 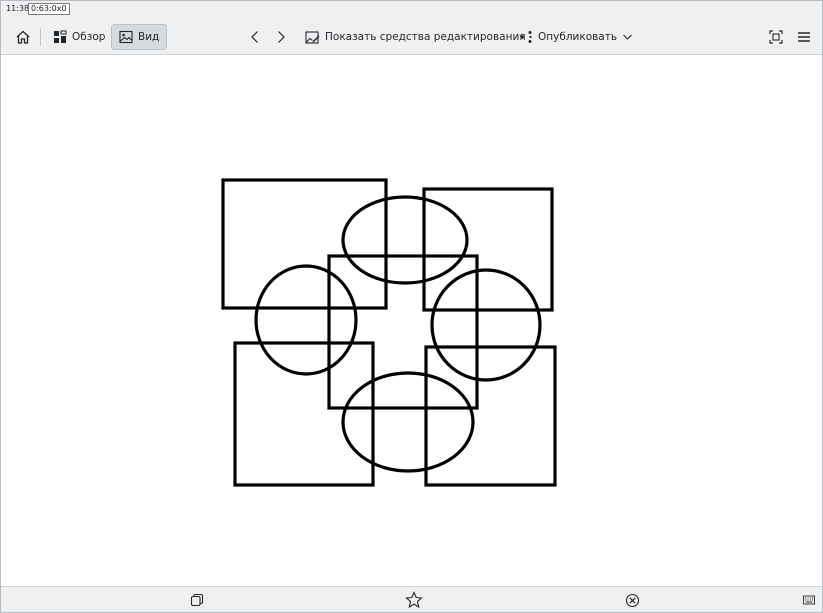 I want to click on virtual-keyboard-button, so click(x=809, y=600).